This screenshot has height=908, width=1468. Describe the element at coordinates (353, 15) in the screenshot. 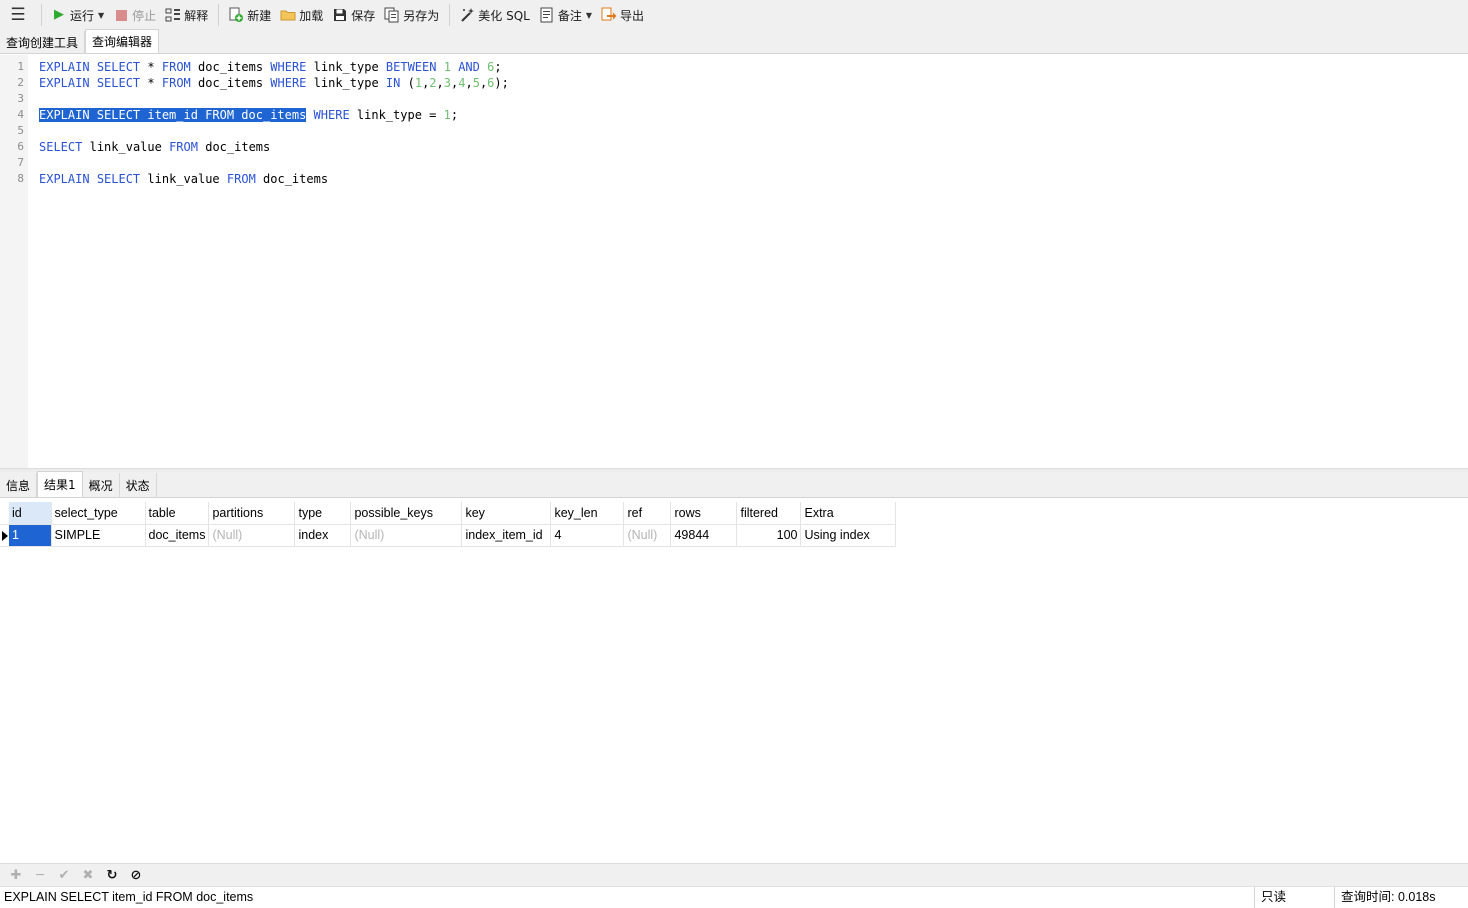

I see `save-button: 保存` at that location.